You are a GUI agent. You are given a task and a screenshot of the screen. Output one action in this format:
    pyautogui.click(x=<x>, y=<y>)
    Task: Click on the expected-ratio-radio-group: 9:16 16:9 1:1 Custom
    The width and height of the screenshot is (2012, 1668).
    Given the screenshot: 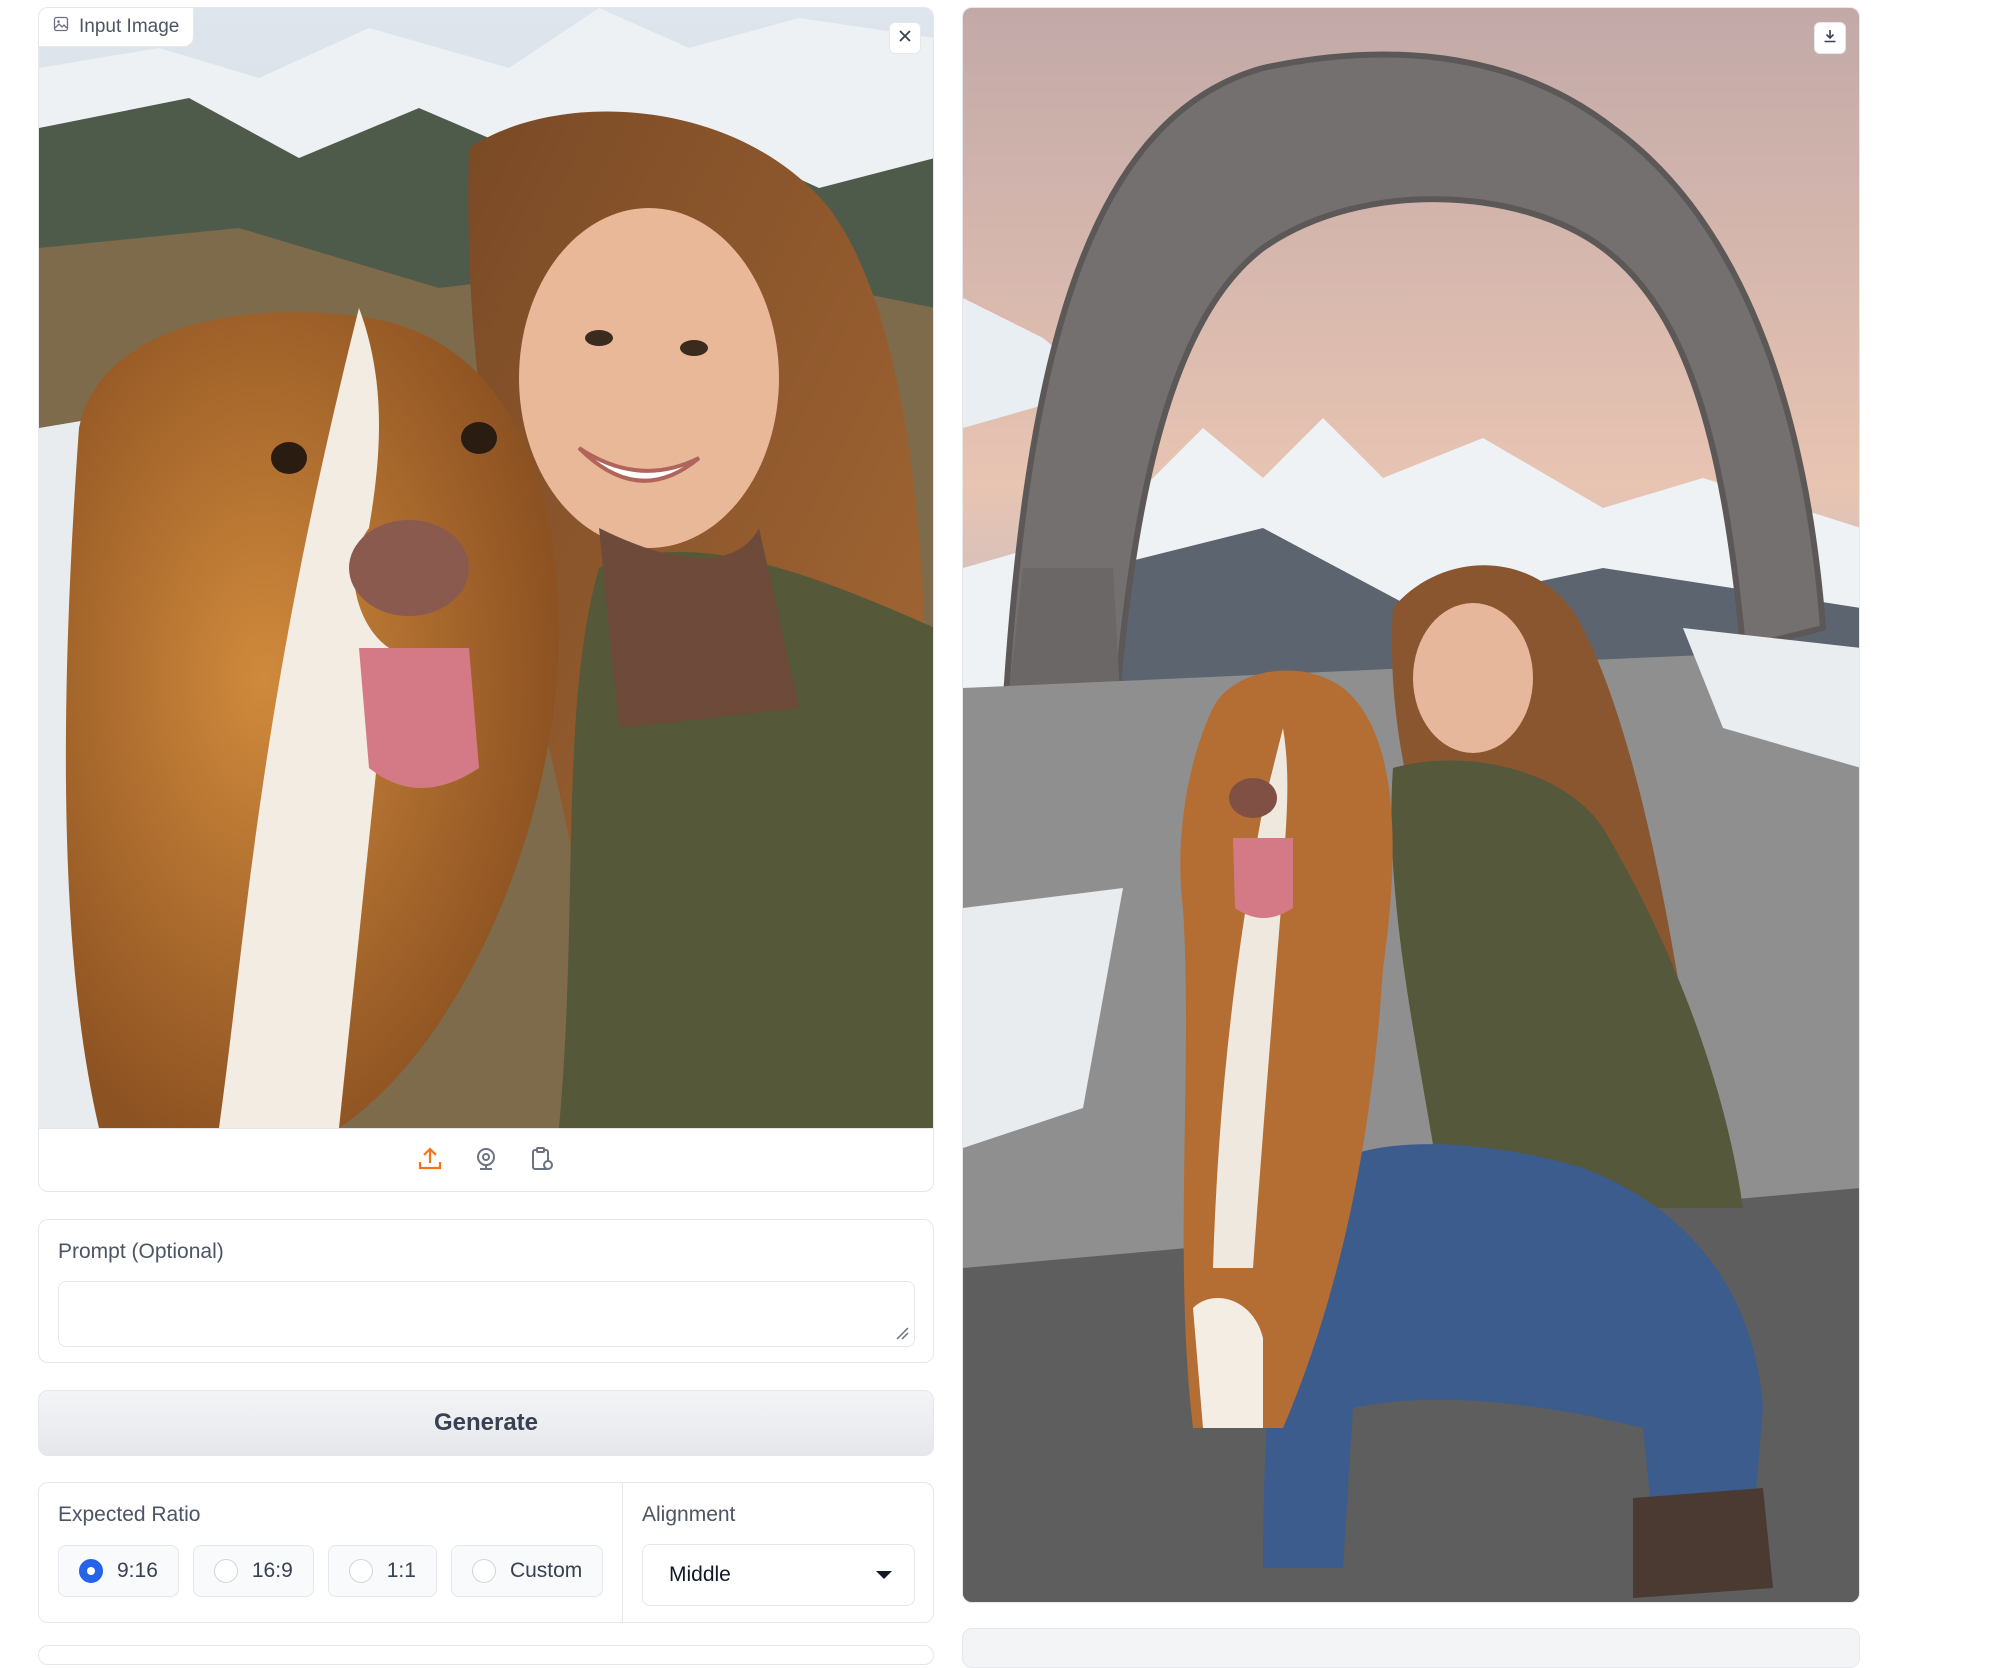 What is the action you would take?
    pyautogui.click(x=331, y=1571)
    